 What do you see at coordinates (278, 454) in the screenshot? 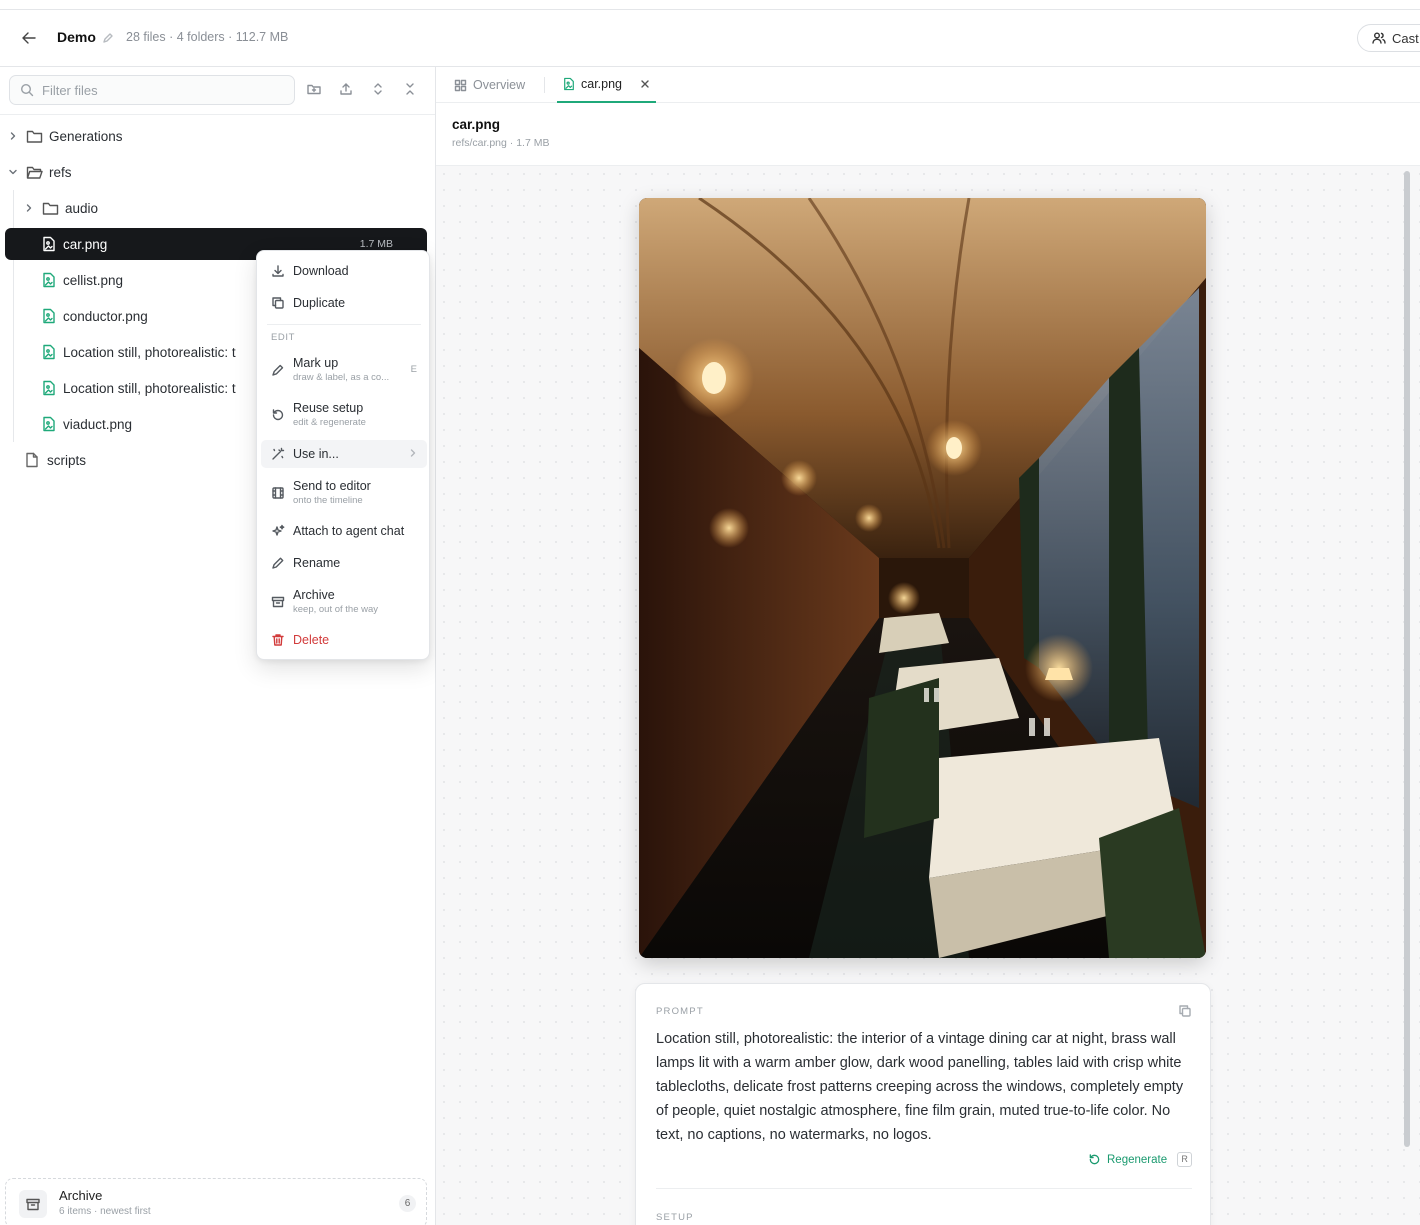
I see `magic-wand-icon` at bounding box center [278, 454].